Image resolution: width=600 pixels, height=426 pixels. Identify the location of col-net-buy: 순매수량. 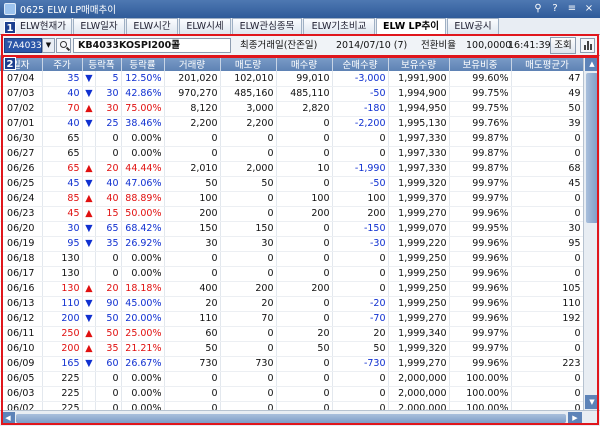
(360, 63).